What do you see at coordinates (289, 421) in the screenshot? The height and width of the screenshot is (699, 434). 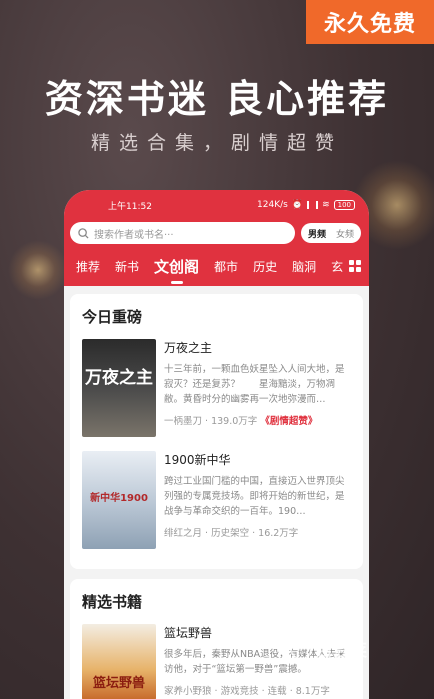 I see `book-tag: 《剧情超赞》` at bounding box center [289, 421].